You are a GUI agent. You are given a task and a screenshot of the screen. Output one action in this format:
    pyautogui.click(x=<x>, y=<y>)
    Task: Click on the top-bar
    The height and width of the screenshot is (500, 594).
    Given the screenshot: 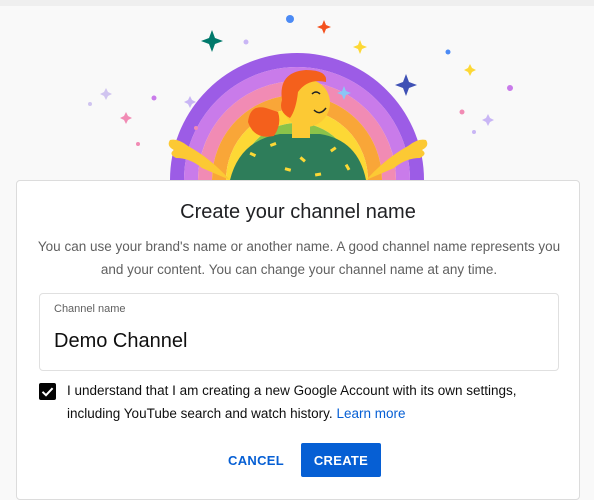 What is the action you would take?
    pyautogui.click(x=297, y=3)
    